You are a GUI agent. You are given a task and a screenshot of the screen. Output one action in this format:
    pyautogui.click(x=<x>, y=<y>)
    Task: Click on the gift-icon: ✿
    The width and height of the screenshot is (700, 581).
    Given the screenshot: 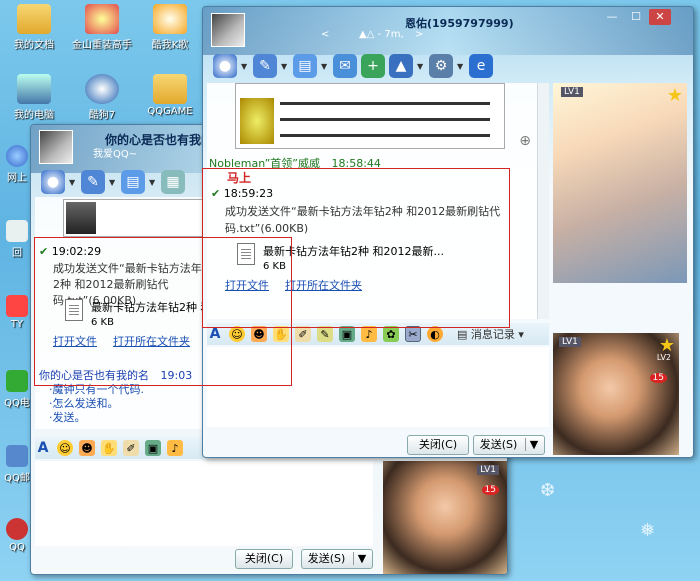 What is the action you would take?
    pyautogui.click(x=391, y=334)
    